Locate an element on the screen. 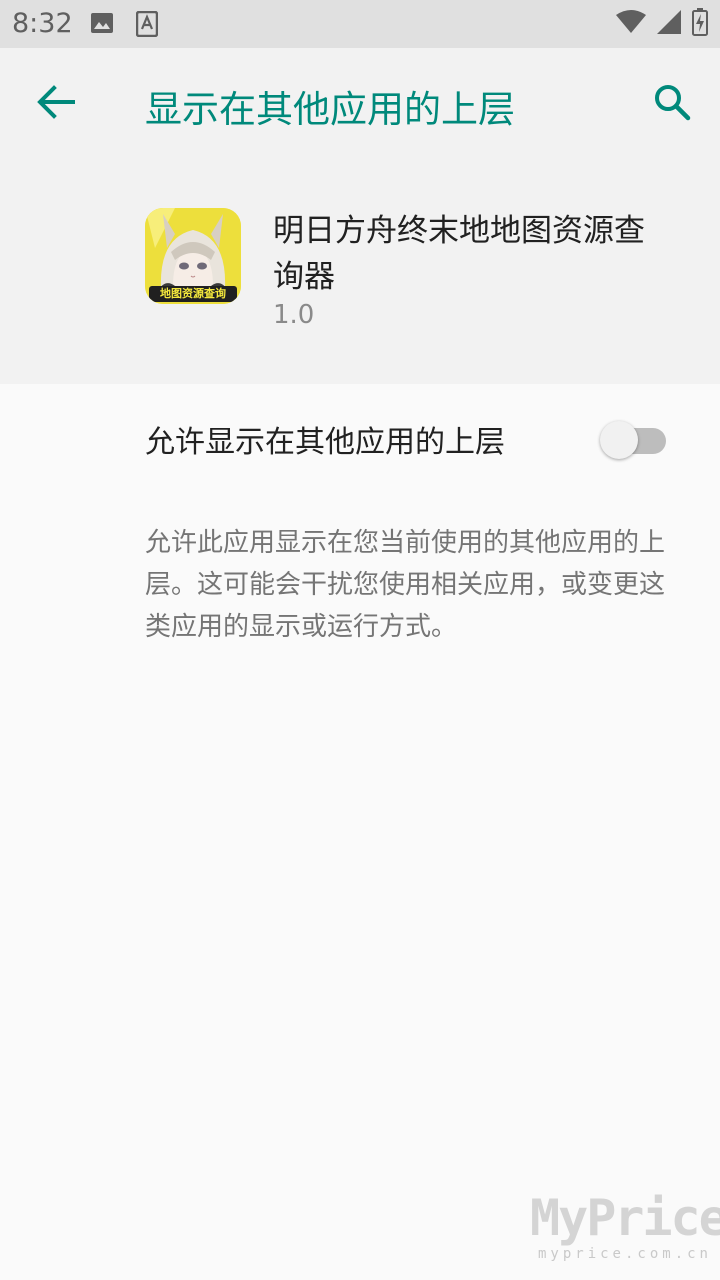  back-button is located at coordinates (56, 104).